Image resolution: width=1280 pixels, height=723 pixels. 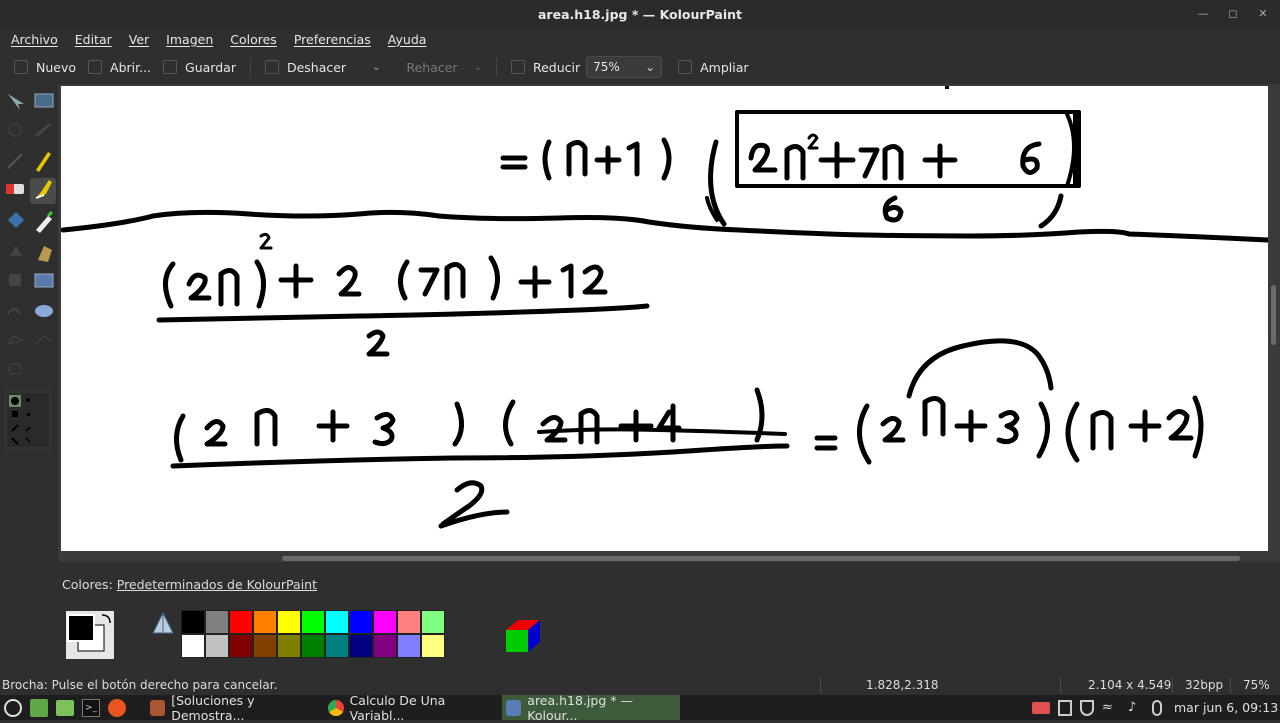 I want to click on new-button: Nuevo, so click(x=45, y=67).